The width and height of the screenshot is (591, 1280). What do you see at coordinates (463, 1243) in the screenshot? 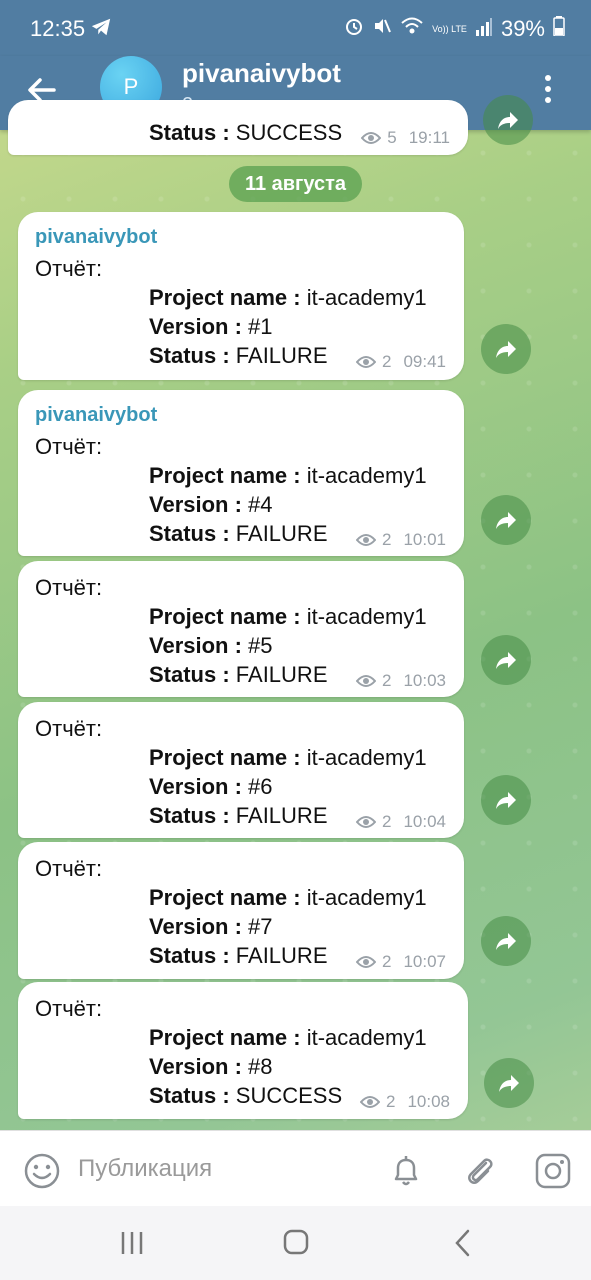
I see `back-icon` at bounding box center [463, 1243].